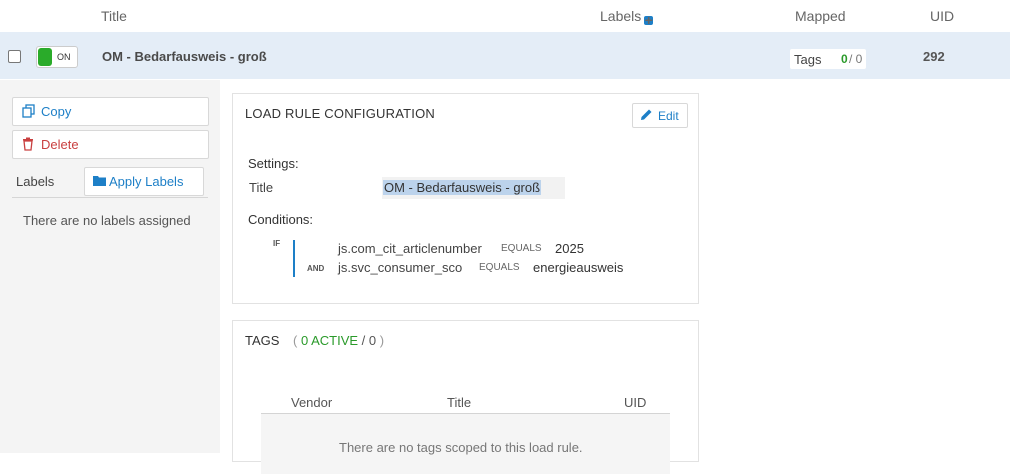 Image resolution: width=1010 pixels, height=474 pixels. I want to click on copy-button: Copy, so click(110, 111).